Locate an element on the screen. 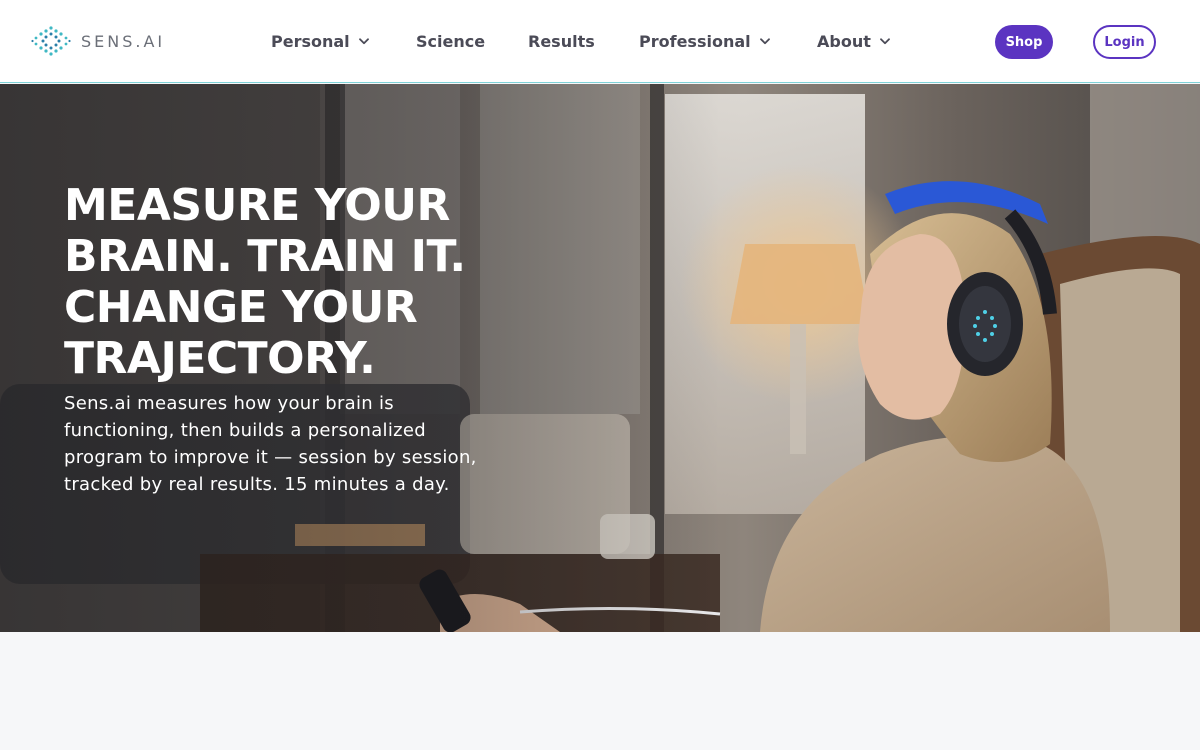  nav-item-results: Results is located at coordinates (561, 41).